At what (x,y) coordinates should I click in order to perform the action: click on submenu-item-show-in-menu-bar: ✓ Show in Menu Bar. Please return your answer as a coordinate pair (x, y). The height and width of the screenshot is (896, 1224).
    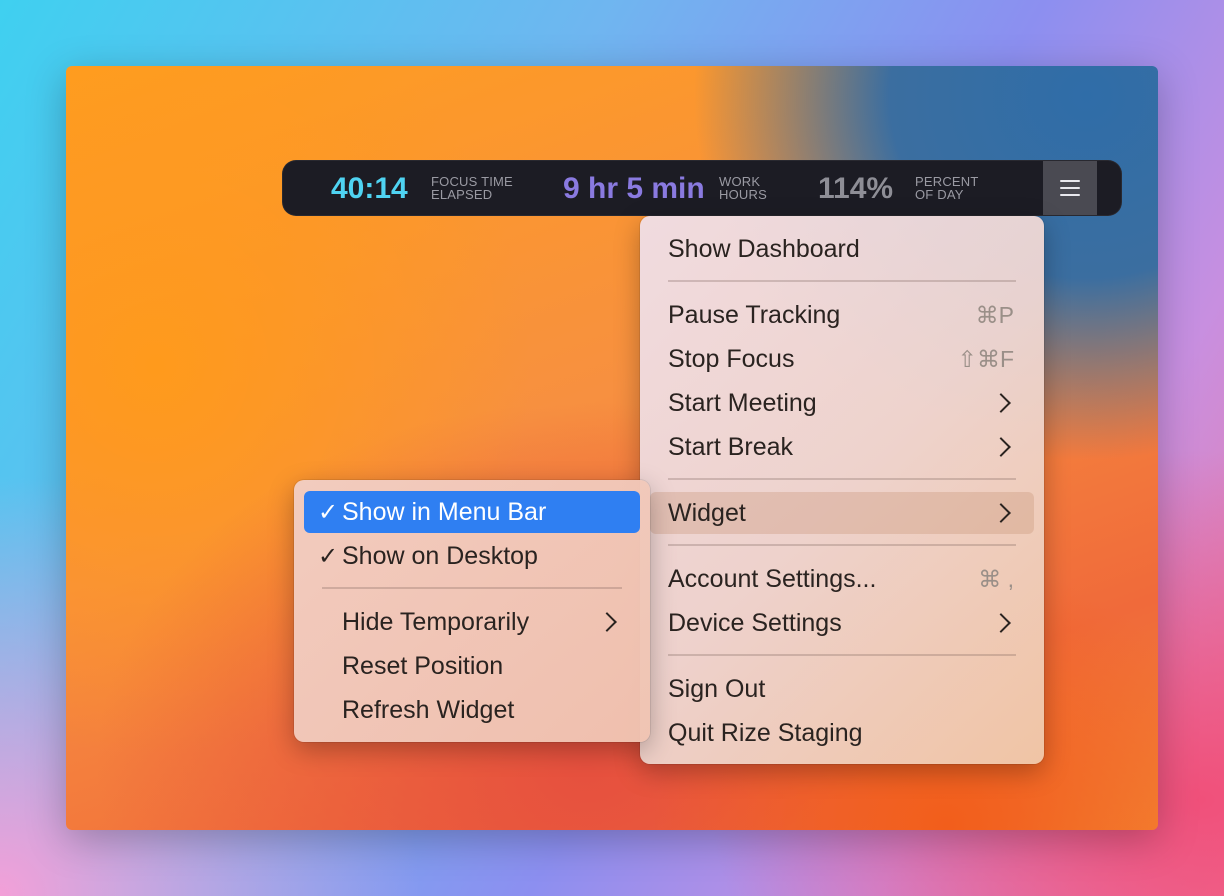
    Looking at the image, I should click on (472, 512).